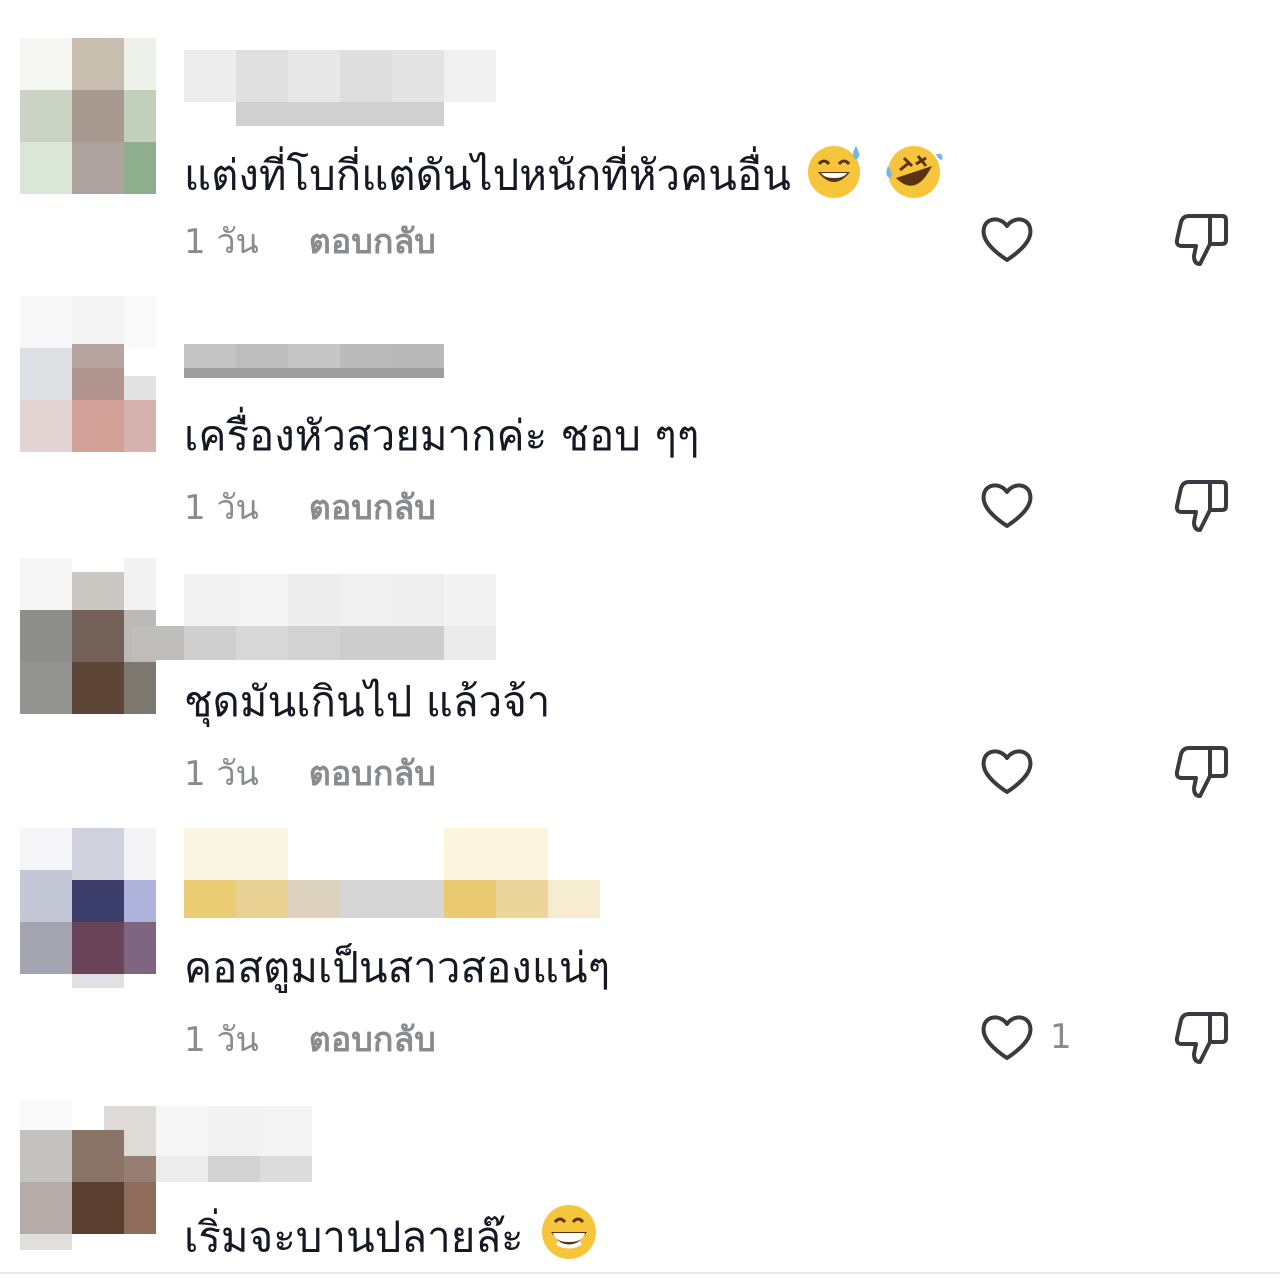  Describe the element at coordinates (442, 435) in the screenshot. I see `comment-text: เครื่องหัวสวยมากค่ะ ชอบ ๆๆ` at that location.